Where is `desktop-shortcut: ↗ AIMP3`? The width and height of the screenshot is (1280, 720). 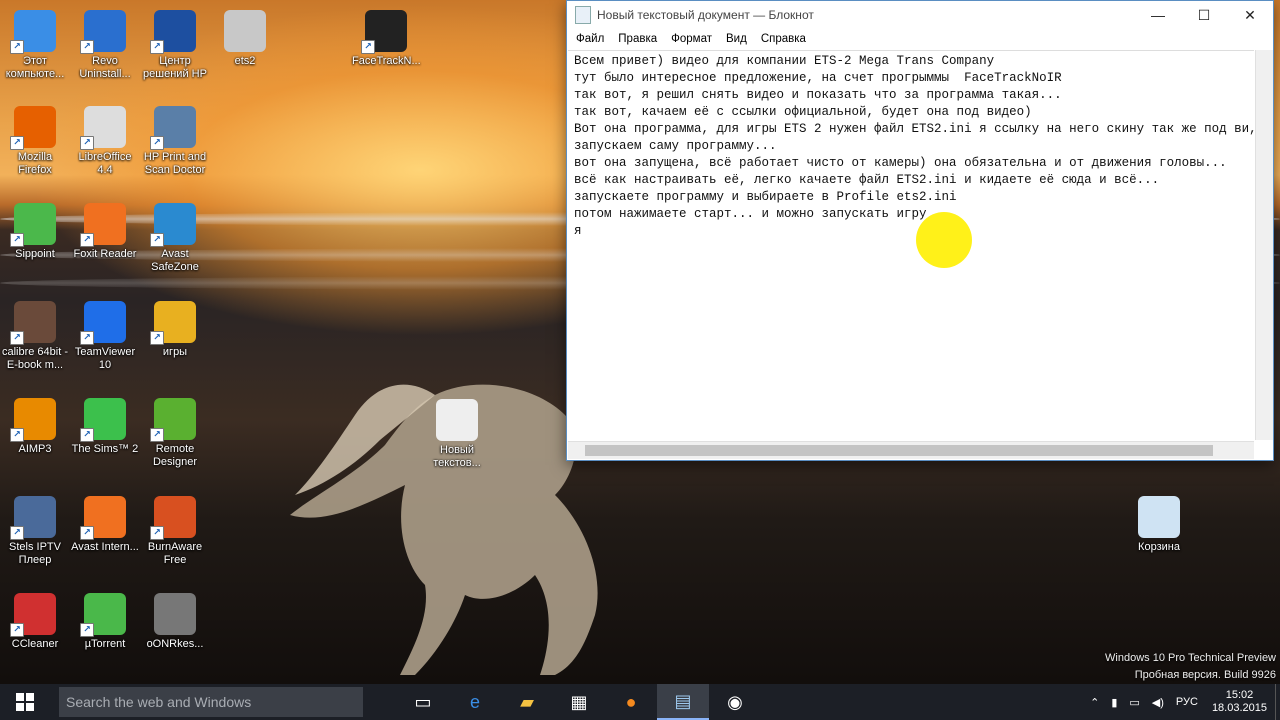 desktop-shortcut: ↗ AIMP3 is located at coordinates (35, 427).